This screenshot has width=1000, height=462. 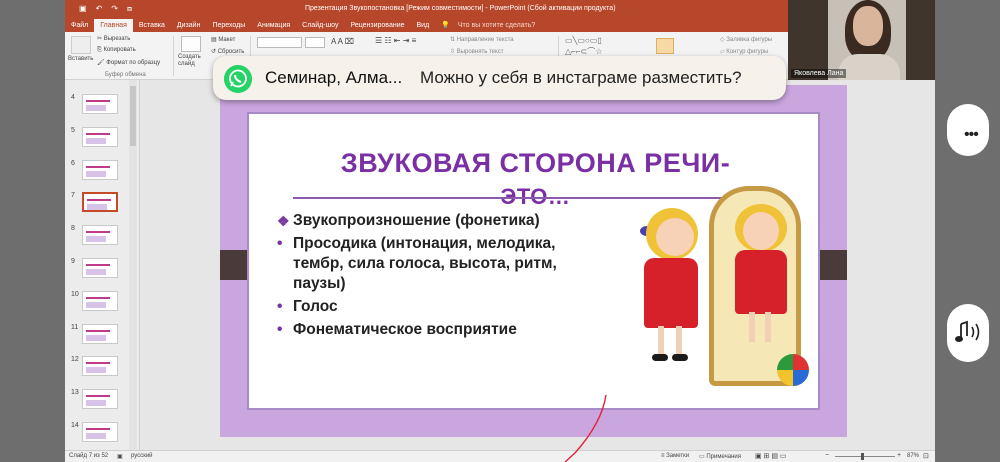 What do you see at coordinates (133, 116) in the screenshot?
I see `scrollbar-thumb` at bounding box center [133, 116].